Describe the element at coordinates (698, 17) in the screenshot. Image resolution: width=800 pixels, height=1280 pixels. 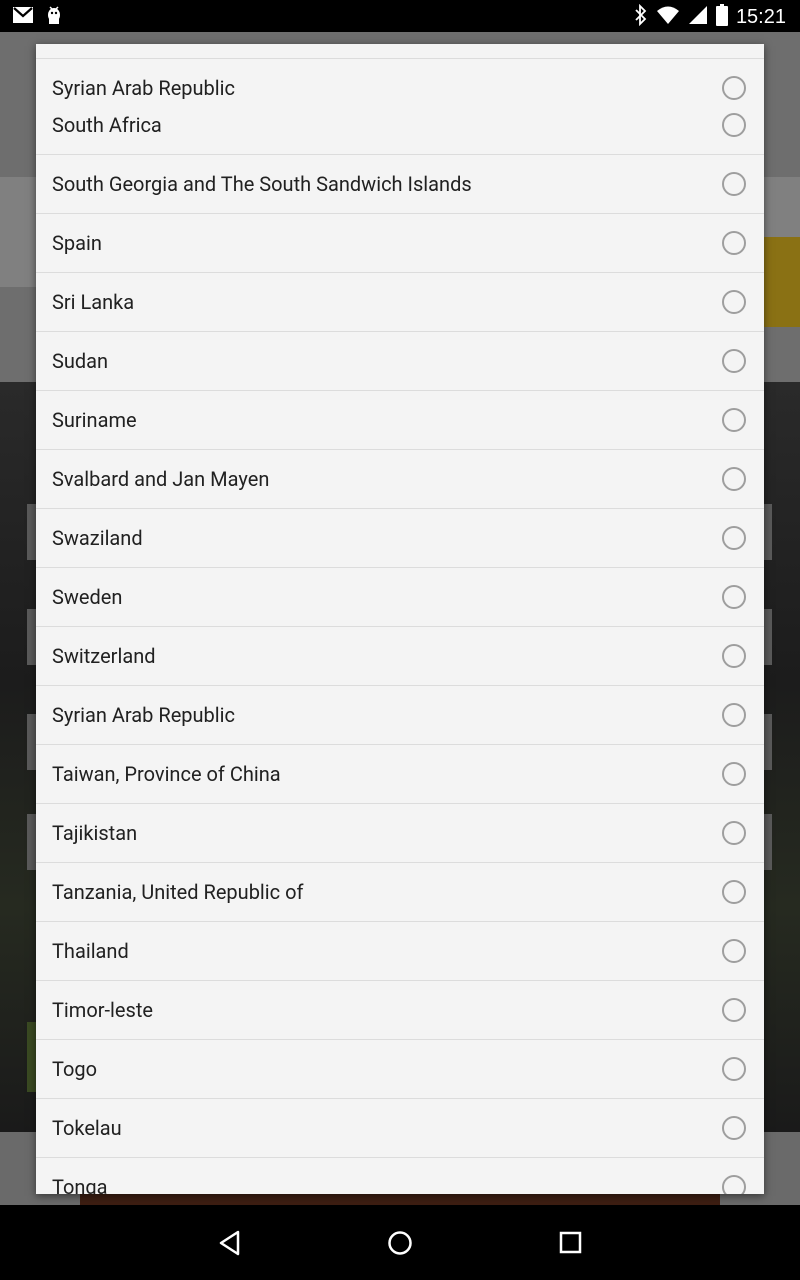
I see `cellular-signal-icon` at that location.